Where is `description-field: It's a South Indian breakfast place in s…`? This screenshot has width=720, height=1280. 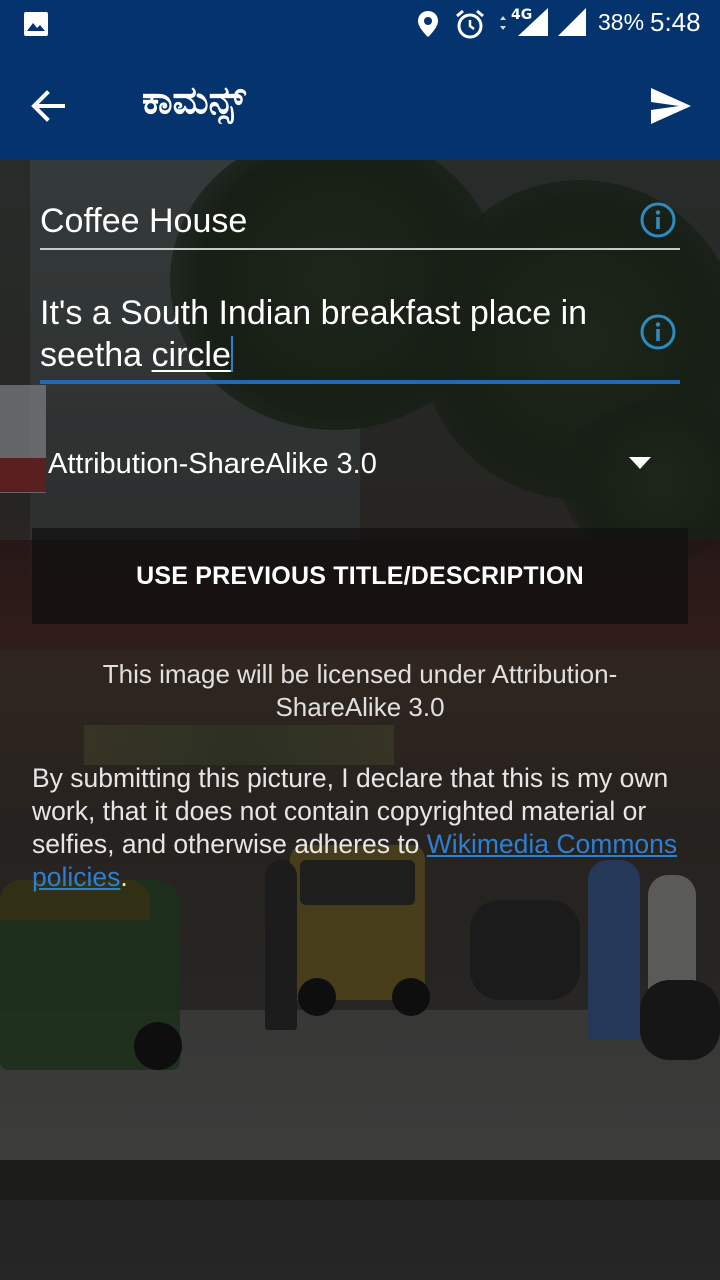
description-field: It's a South Indian breakfast place in s… is located at coordinates (340, 339).